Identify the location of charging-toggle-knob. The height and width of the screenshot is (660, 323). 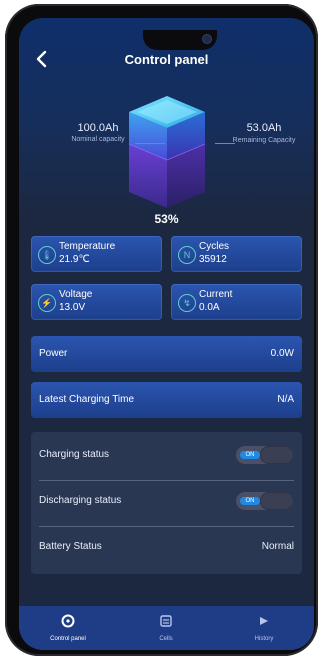
(277, 455).